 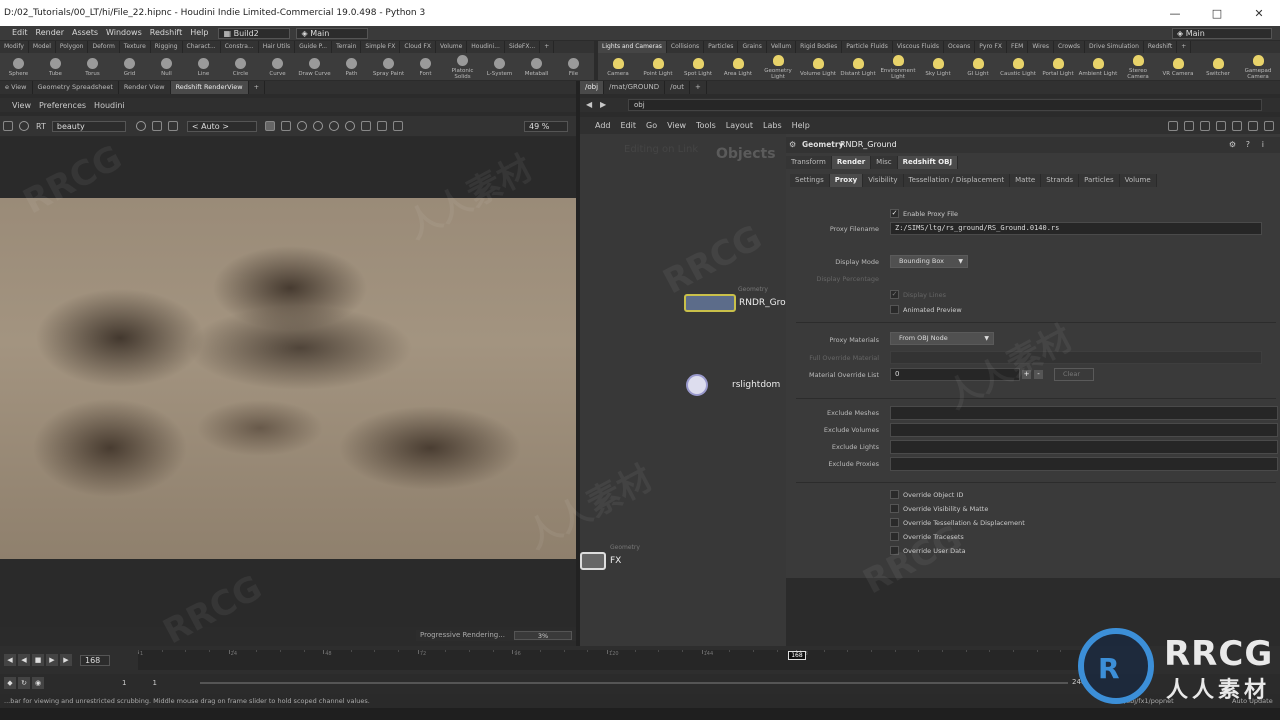 I want to click on shelf-tool: Spot Light, so click(x=698, y=66).